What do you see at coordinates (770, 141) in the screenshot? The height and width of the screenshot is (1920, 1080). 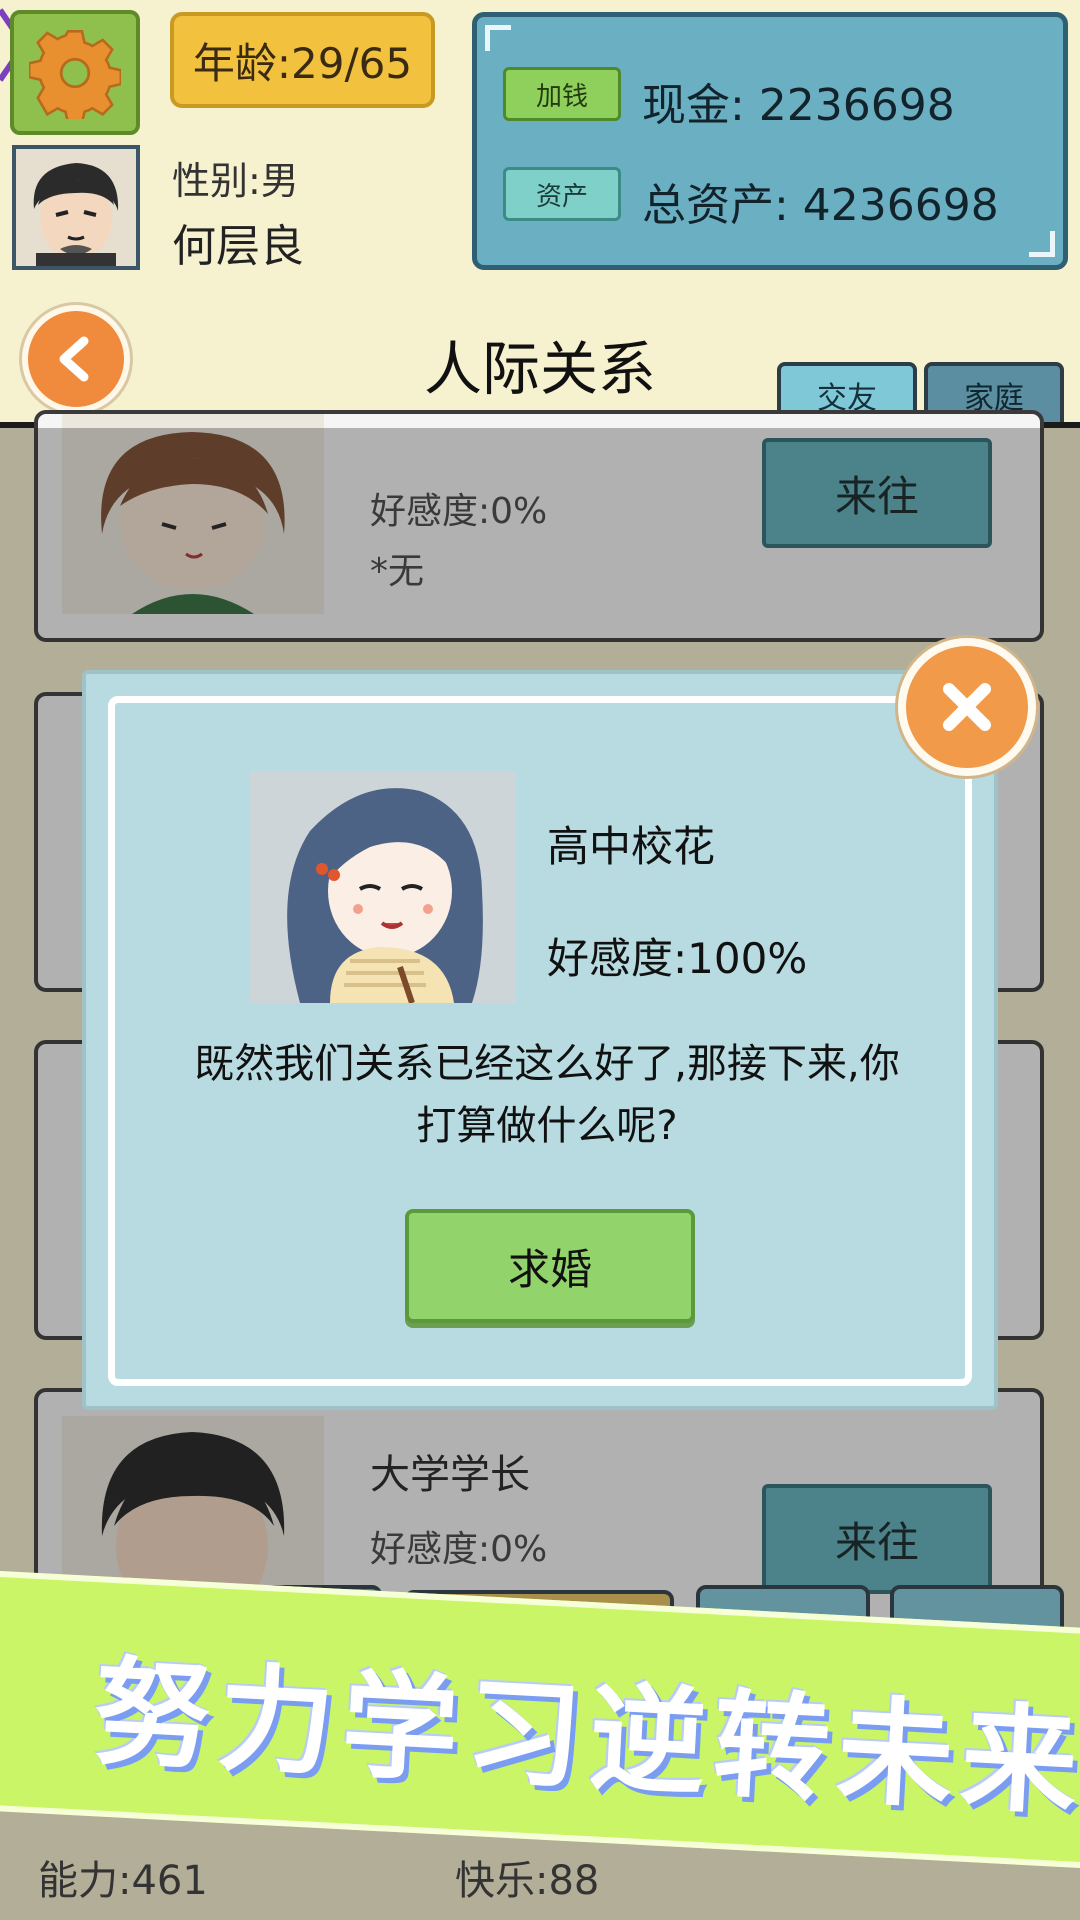 I see `money-panel: 加钱 现金: 2236698 资产 总资产: 4236698` at bounding box center [770, 141].